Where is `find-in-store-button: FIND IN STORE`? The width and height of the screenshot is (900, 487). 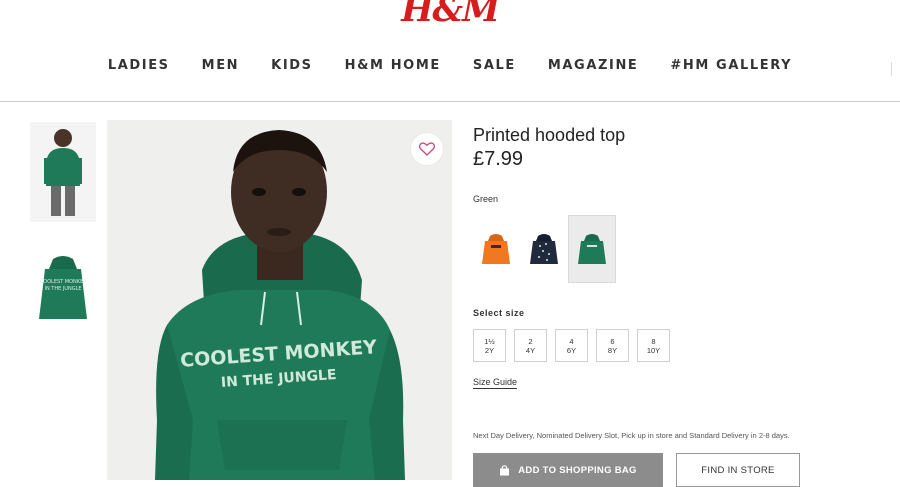
find-in-store-button: FIND IN STORE is located at coordinates (738, 470).